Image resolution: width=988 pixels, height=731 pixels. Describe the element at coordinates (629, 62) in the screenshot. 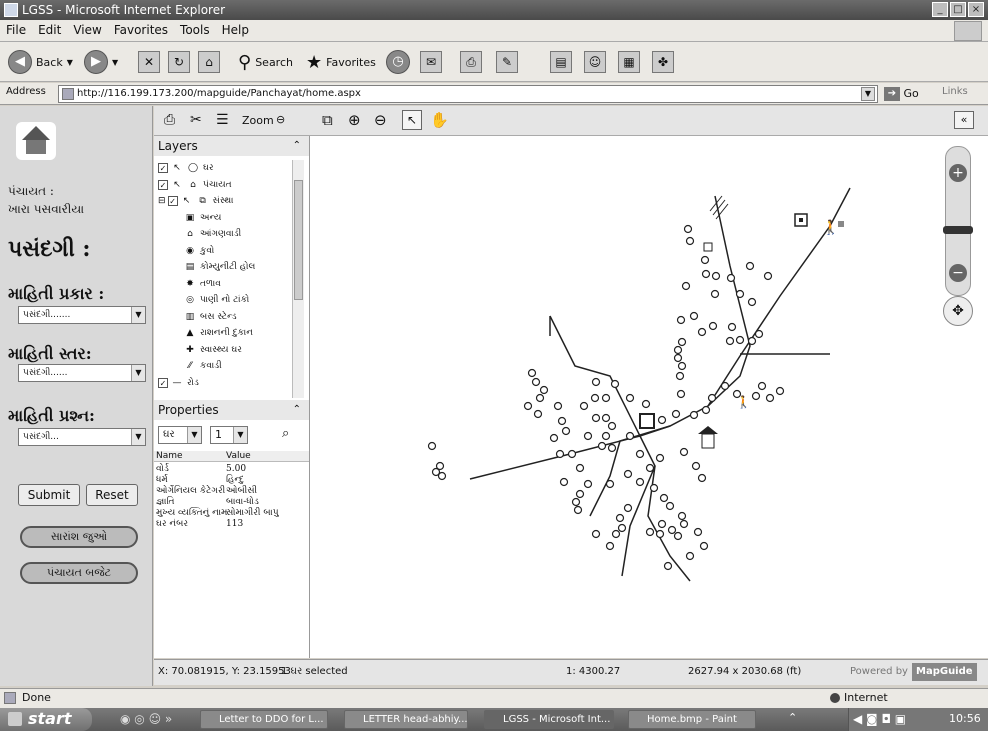

I see `research-button: ▦` at that location.